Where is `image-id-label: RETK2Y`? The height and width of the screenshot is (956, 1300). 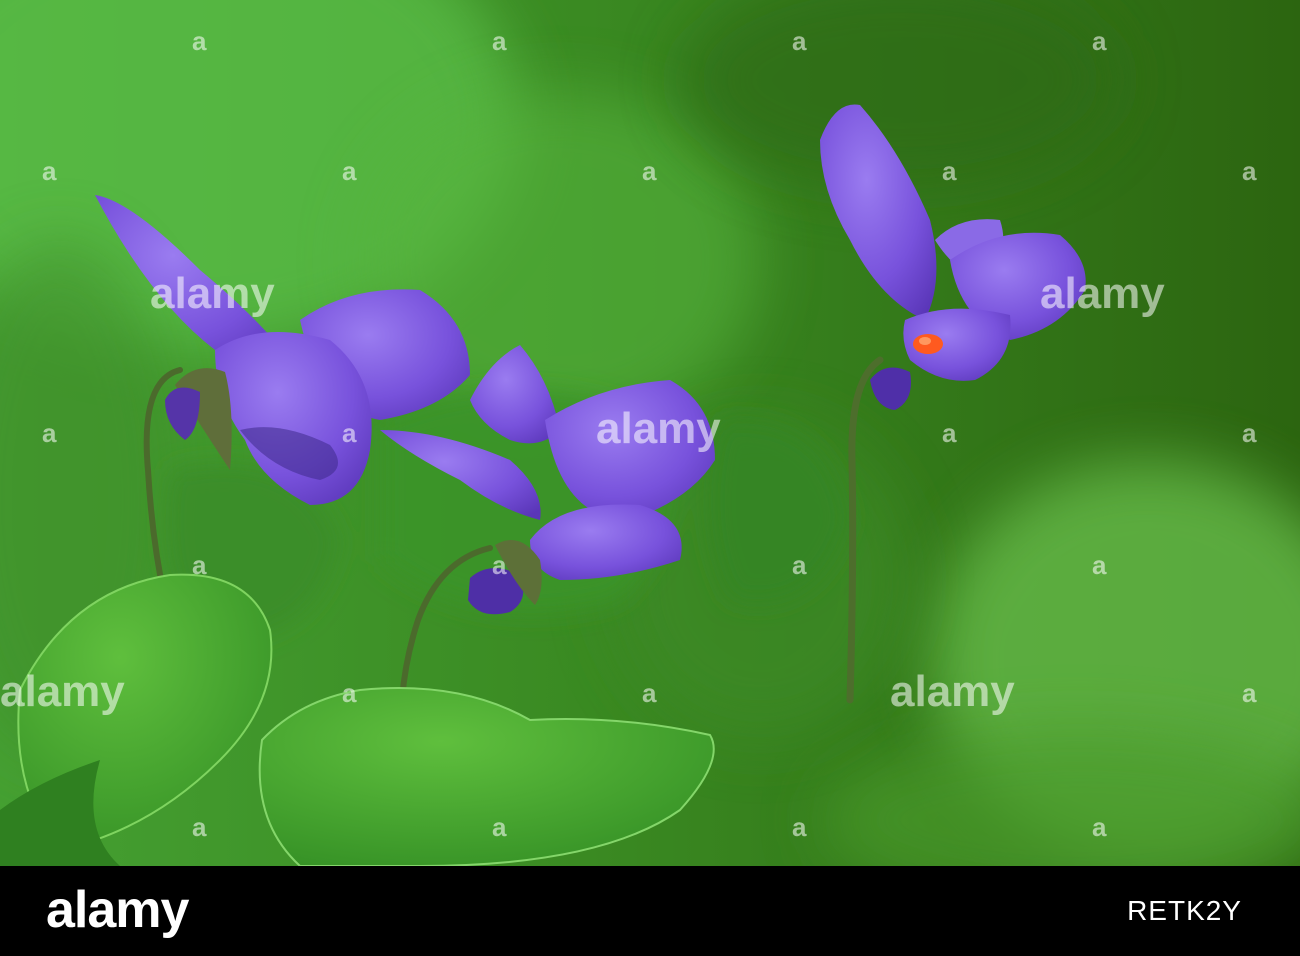 image-id-label: RETK2Y is located at coordinates (1184, 910).